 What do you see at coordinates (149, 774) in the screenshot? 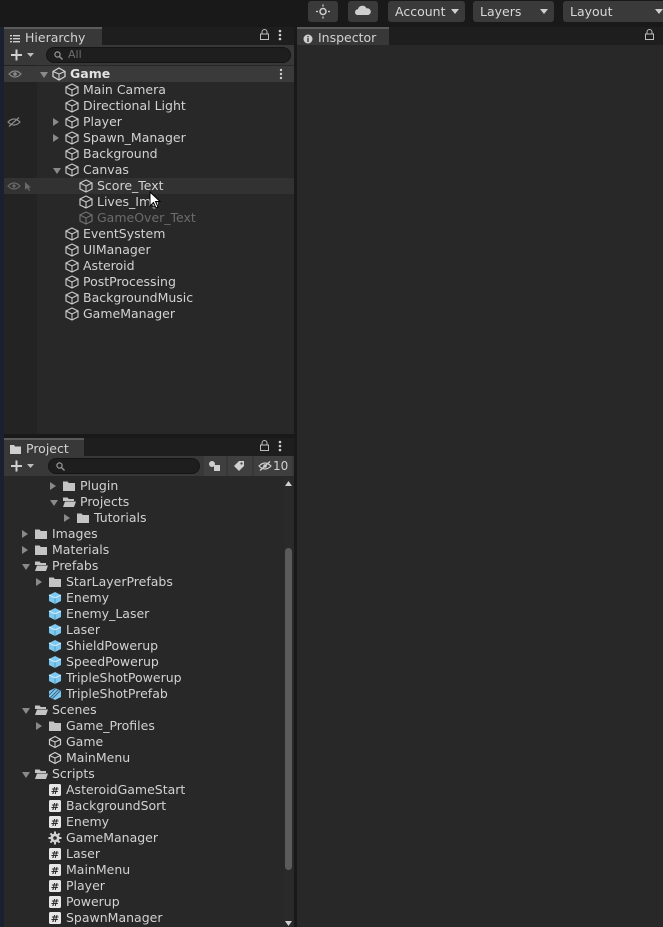
I see `project-item: Scripts` at bounding box center [149, 774].